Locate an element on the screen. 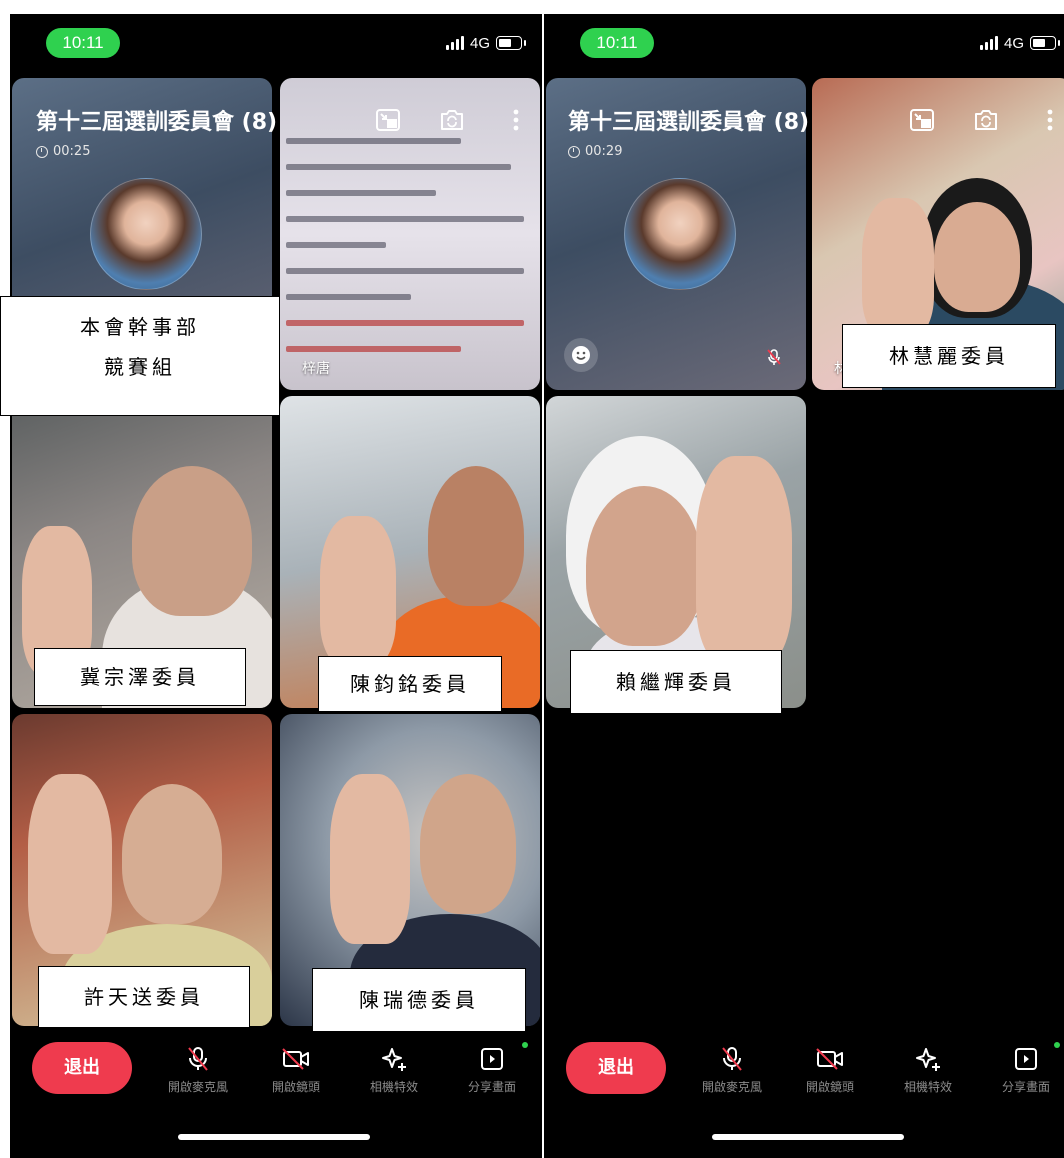  label-staff-line2: 競賽組 is located at coordinates (140, 367).